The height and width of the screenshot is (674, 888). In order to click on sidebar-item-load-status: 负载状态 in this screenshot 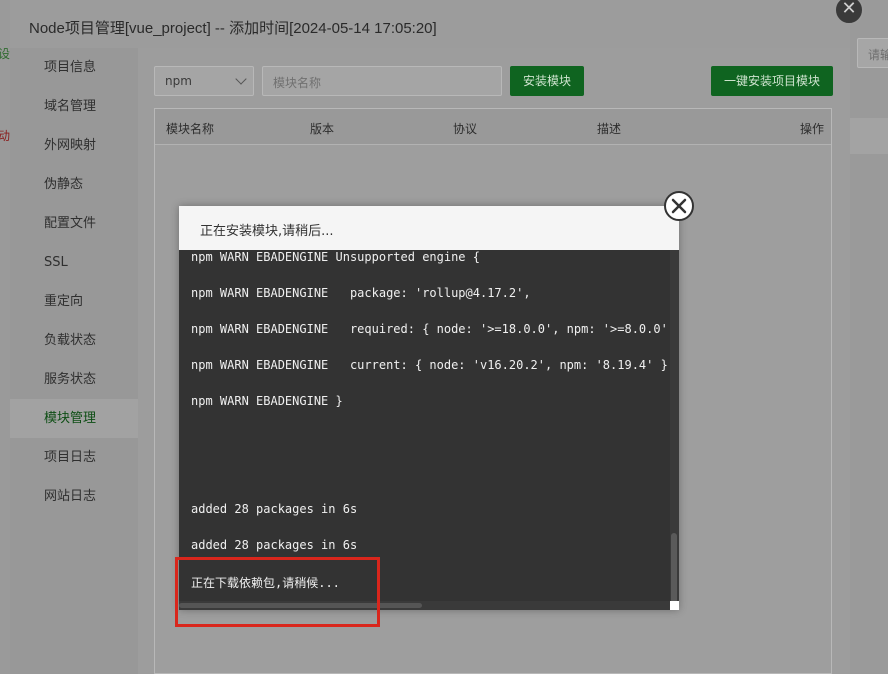, I will do `click(74, 340)`.